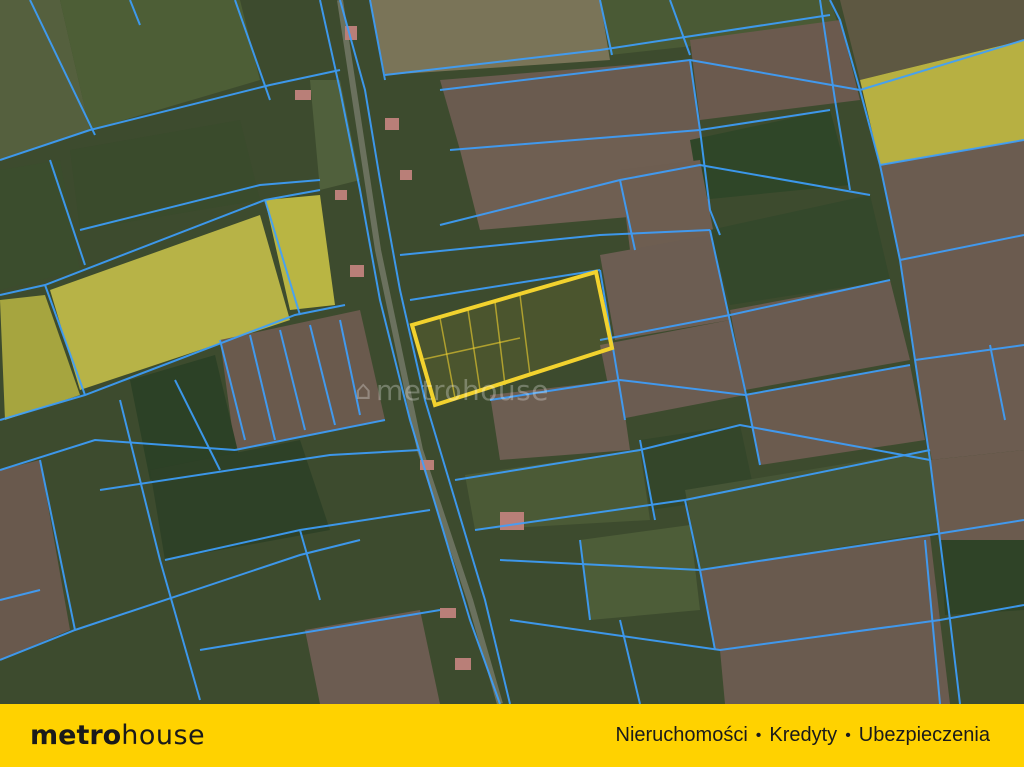 This screenshot has height=767, width=1024. What do you see at coordinates (163, 735) in the screenshot?
I see `logo-light-text: house` at bounding box center [163, 735].